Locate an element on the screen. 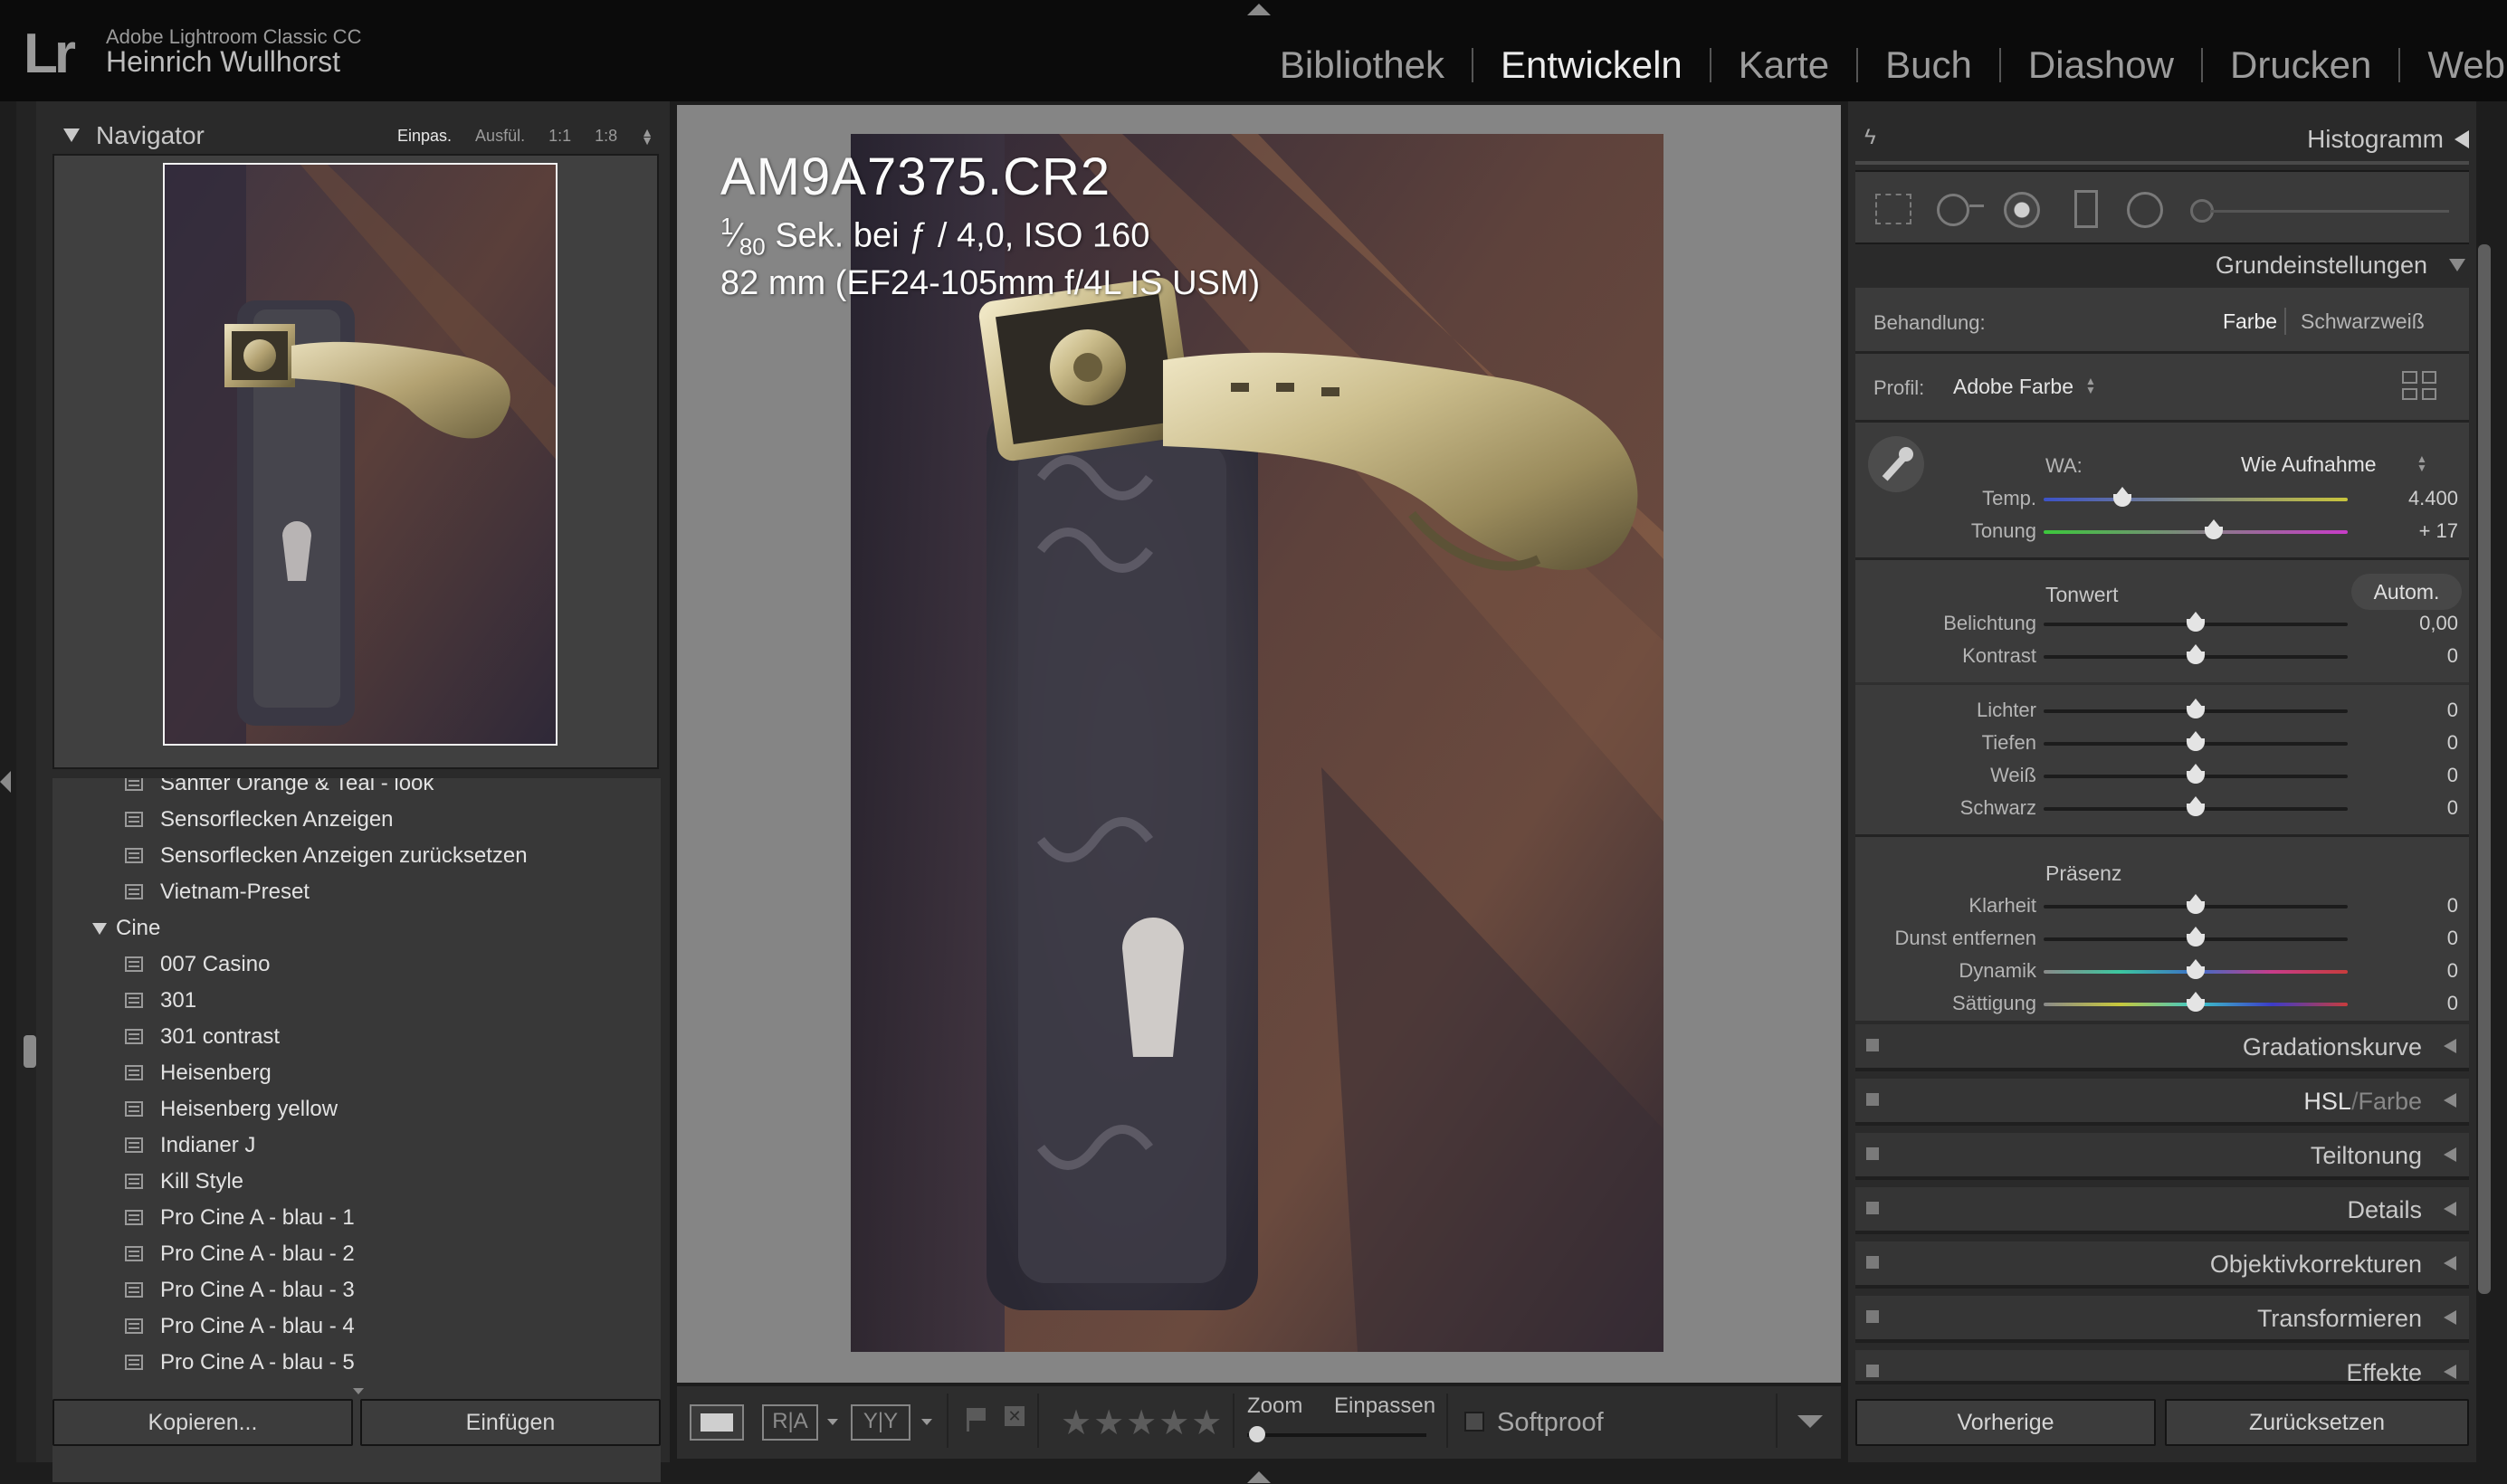 This screenshot has width=2507, height=1484. zoom-stepper-icon: ▲ ▼ is located at coordinates (647, 136).